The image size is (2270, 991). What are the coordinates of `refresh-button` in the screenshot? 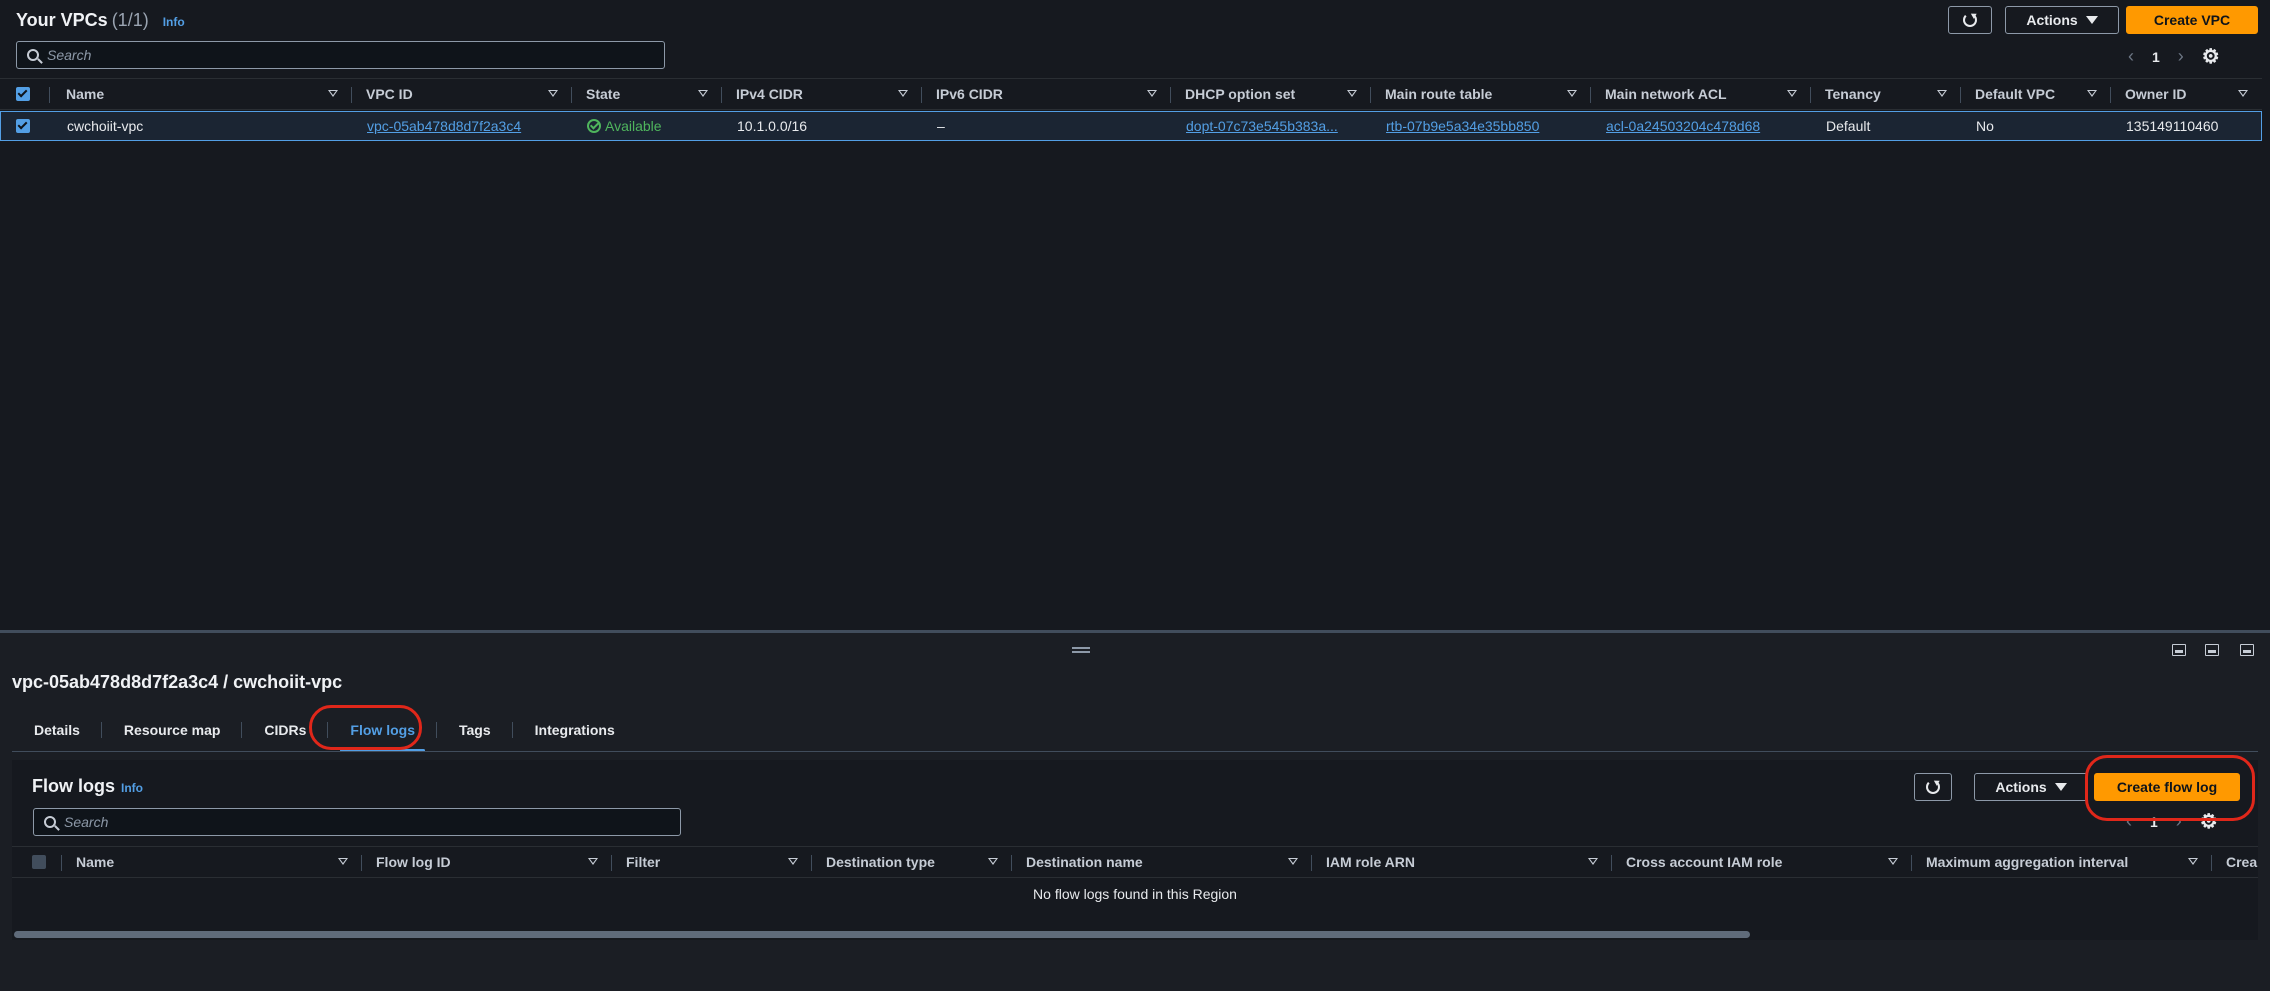 It's located at (1970, 20).